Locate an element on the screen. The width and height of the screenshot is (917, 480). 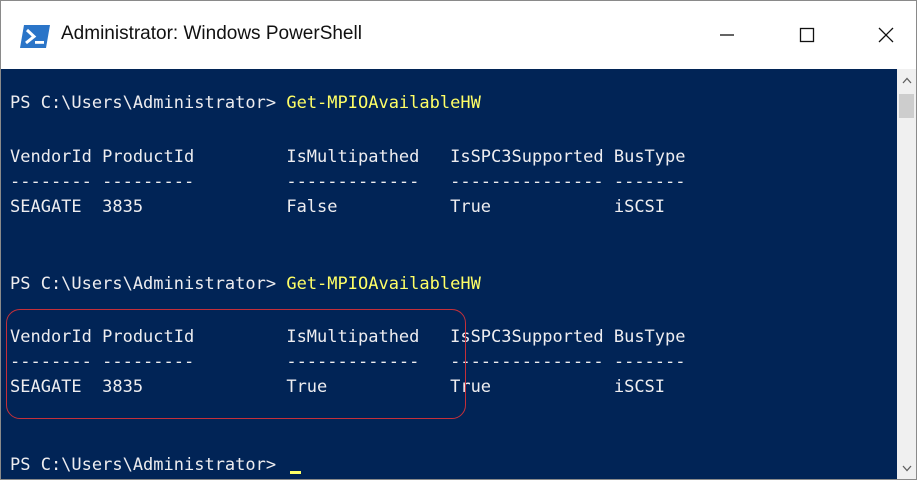
current-prompt-line: PS C:\Users\Administrator> is located at coordinates (156, 465).